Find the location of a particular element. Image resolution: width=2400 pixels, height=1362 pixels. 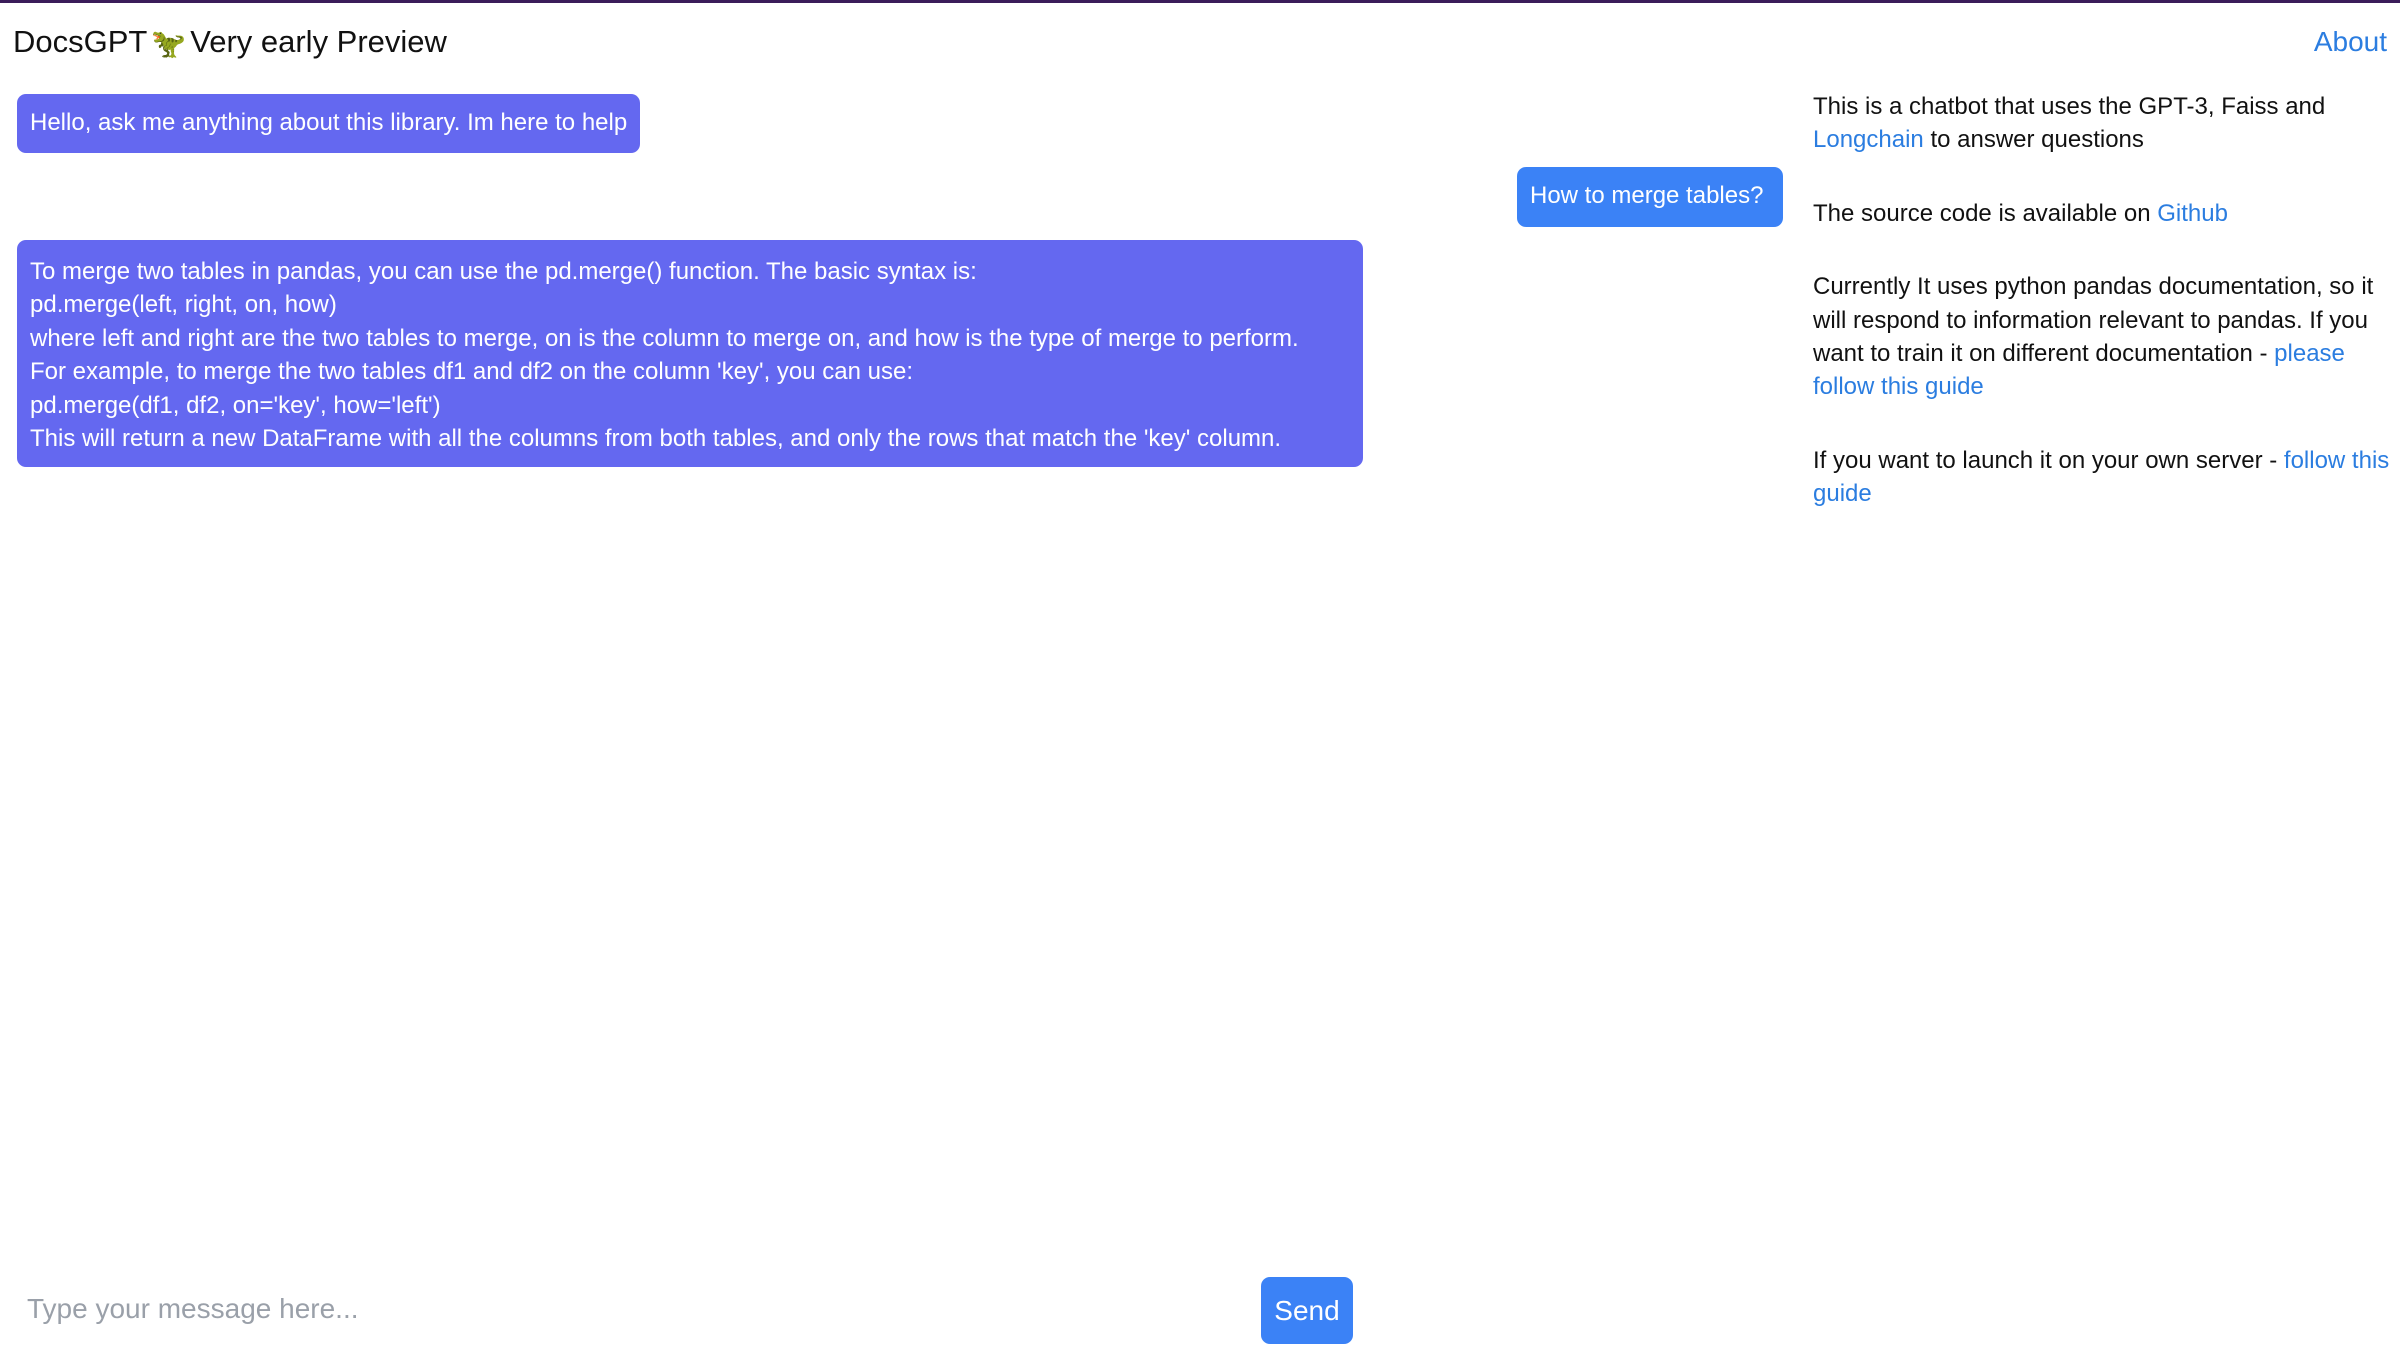

about-link: About is located at coordinates (2350, 42).